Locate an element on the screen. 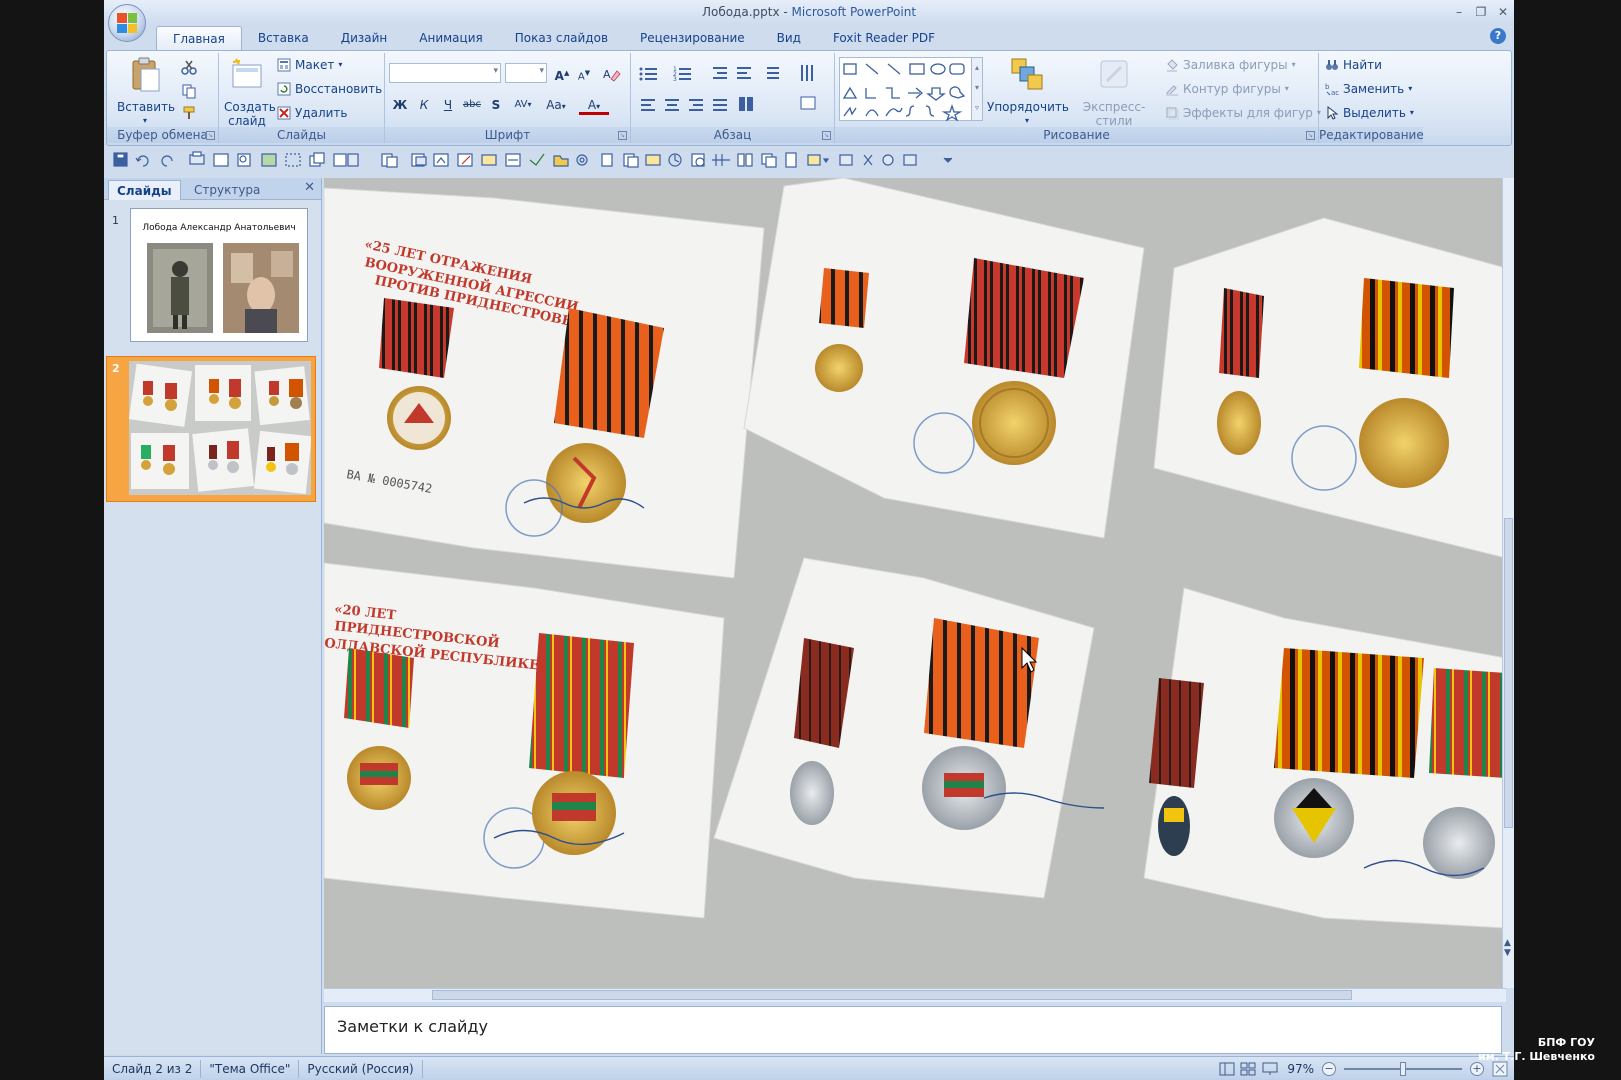 The image size is (1621, 1080). shrink-font-button: A▼ is located at coordinates (584, 73).